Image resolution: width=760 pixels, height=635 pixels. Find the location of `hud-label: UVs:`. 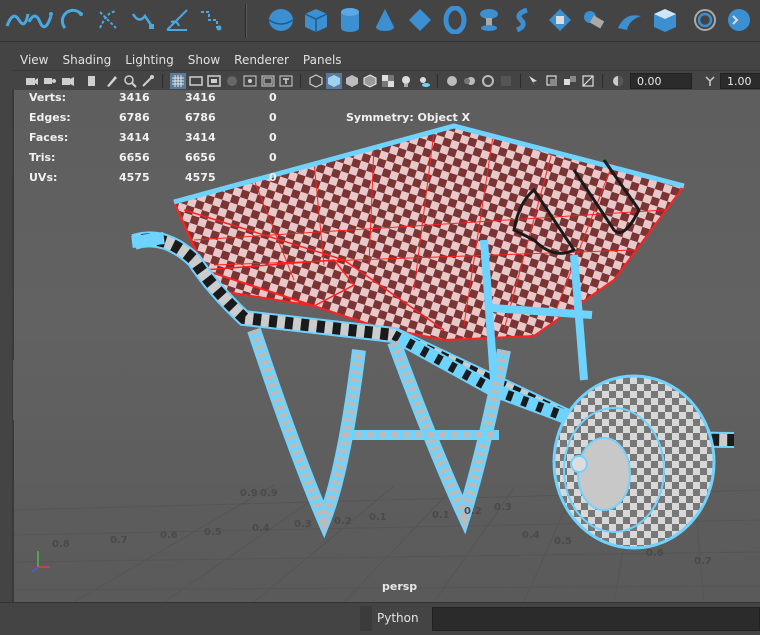

hud-label: UVs: is located at coordinates (43, 177).